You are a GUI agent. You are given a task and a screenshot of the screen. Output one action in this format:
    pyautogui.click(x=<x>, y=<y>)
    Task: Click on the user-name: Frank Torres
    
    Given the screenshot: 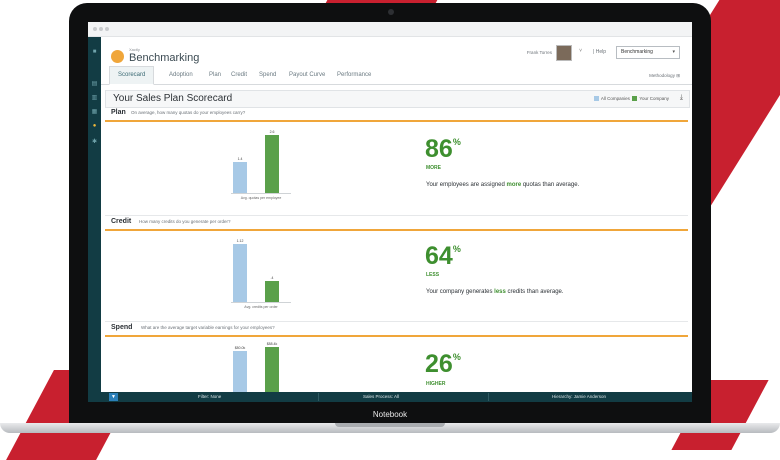 What is the action you would take?
    pyautogui.click(x=539, y=52)
    